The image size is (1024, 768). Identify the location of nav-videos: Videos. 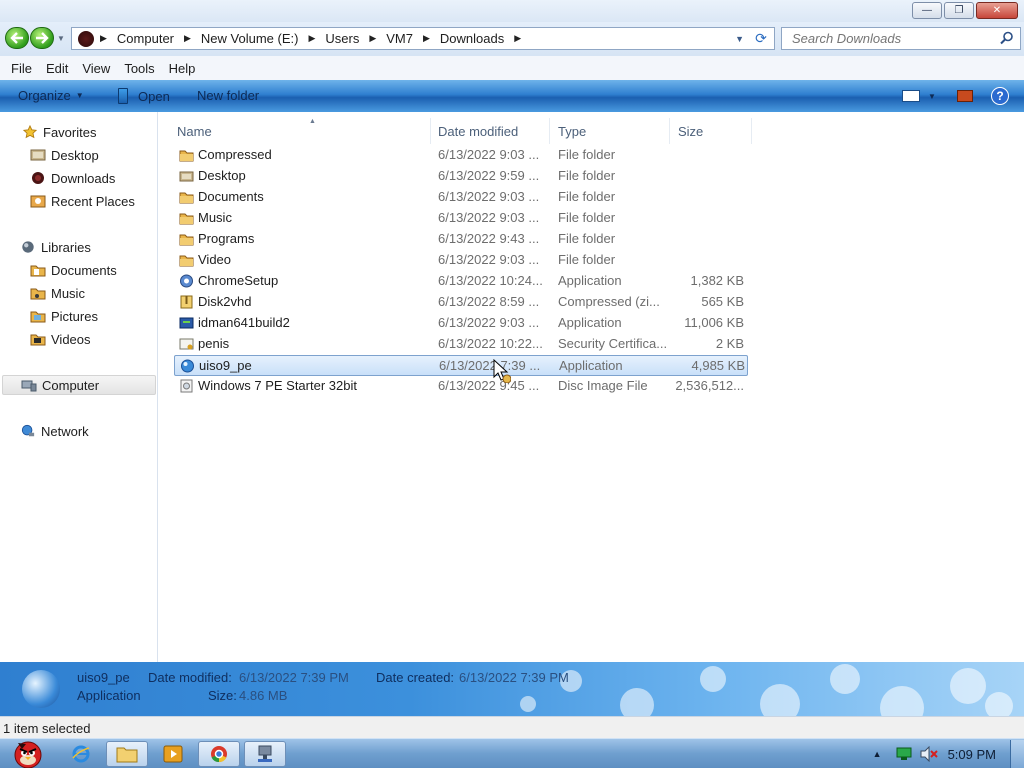
(79, 339).